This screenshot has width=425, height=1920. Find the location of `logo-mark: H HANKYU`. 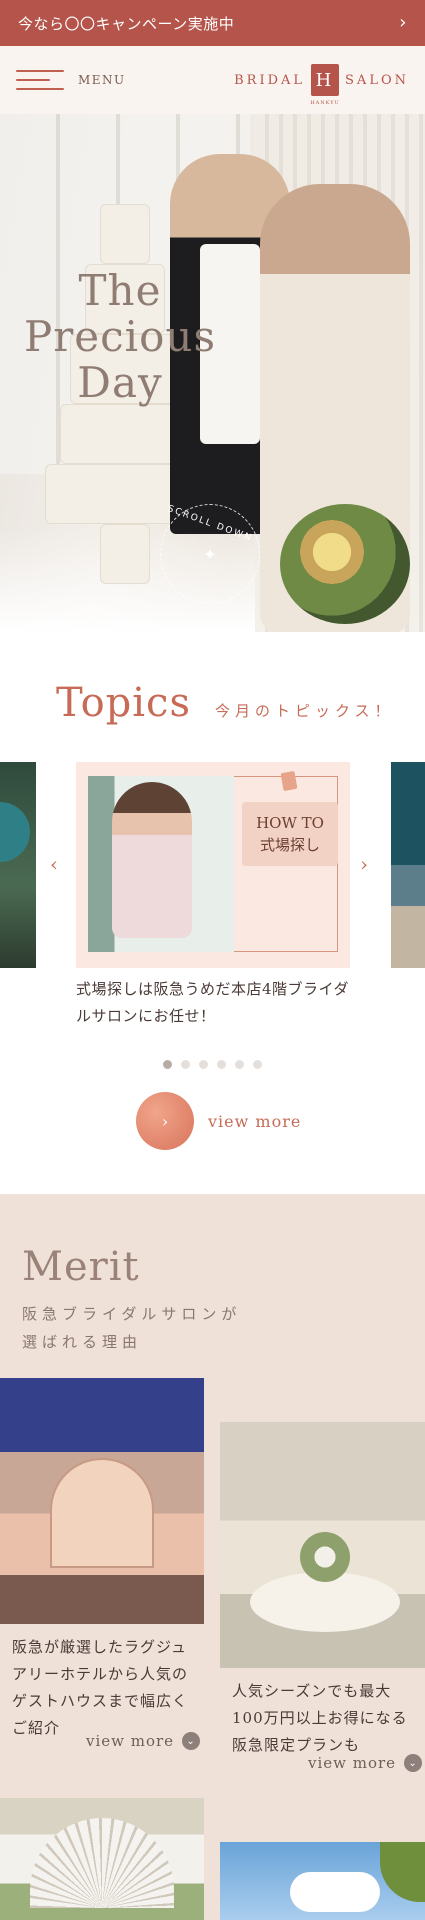

logo-mark: H HANKYU is located at coordinates (325, 85).